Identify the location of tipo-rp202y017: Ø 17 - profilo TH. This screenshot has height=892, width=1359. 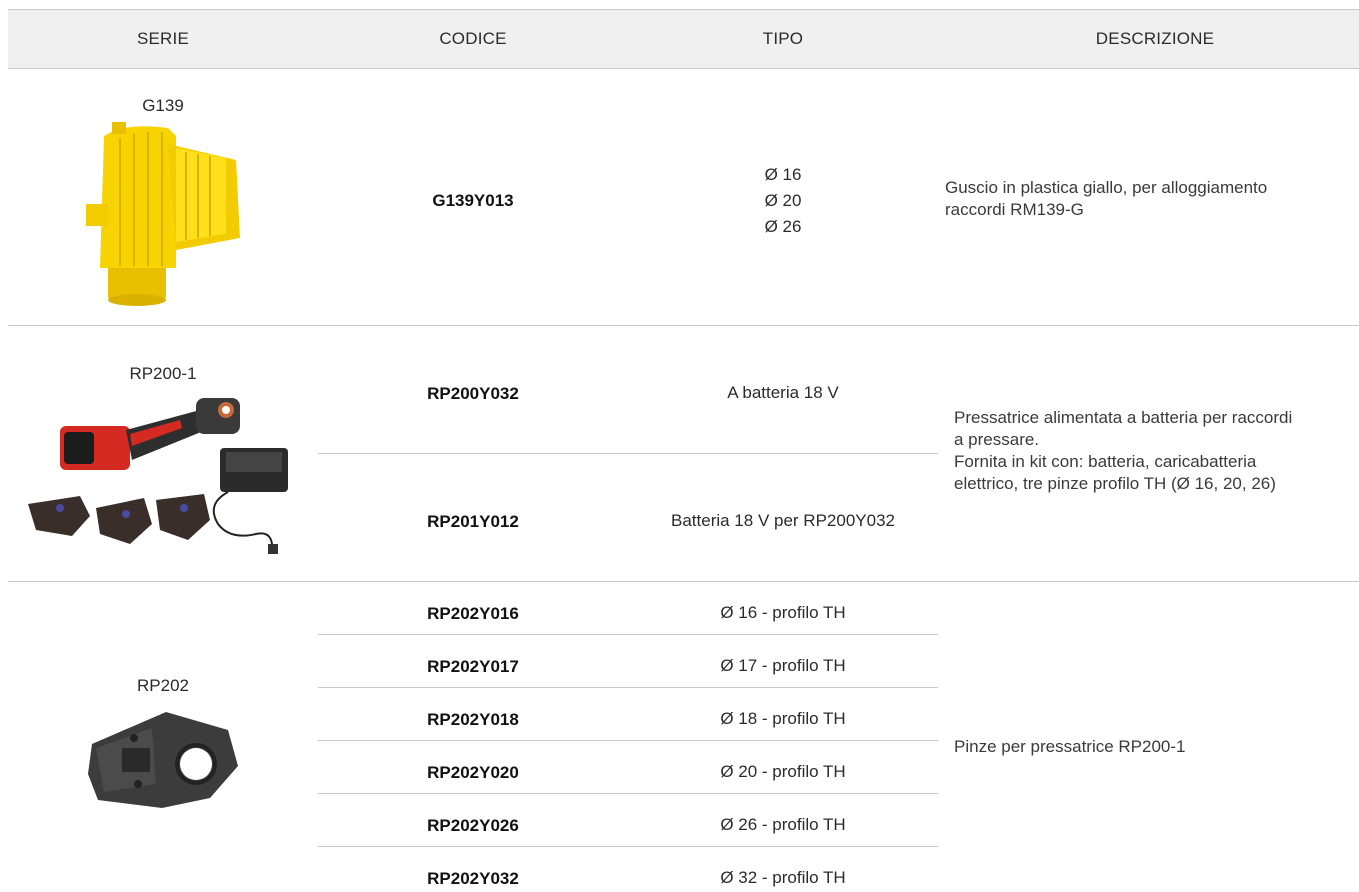
(783, 665).